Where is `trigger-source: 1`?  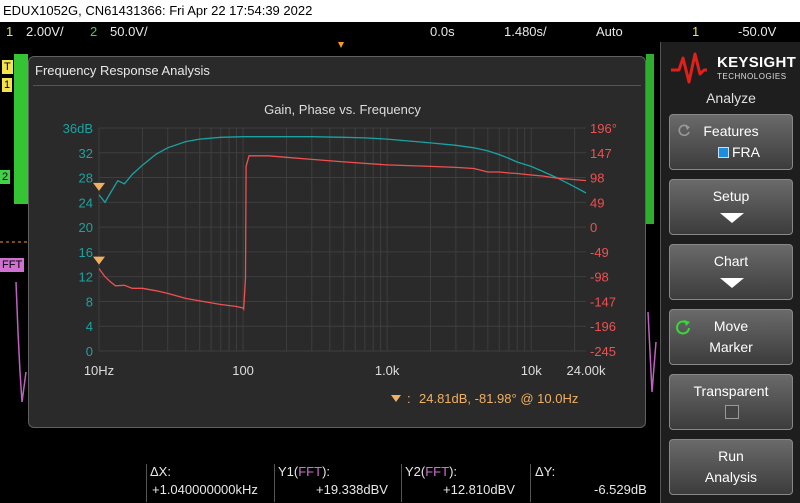
trigger-source: 1 is located at coordinates (695, 32).